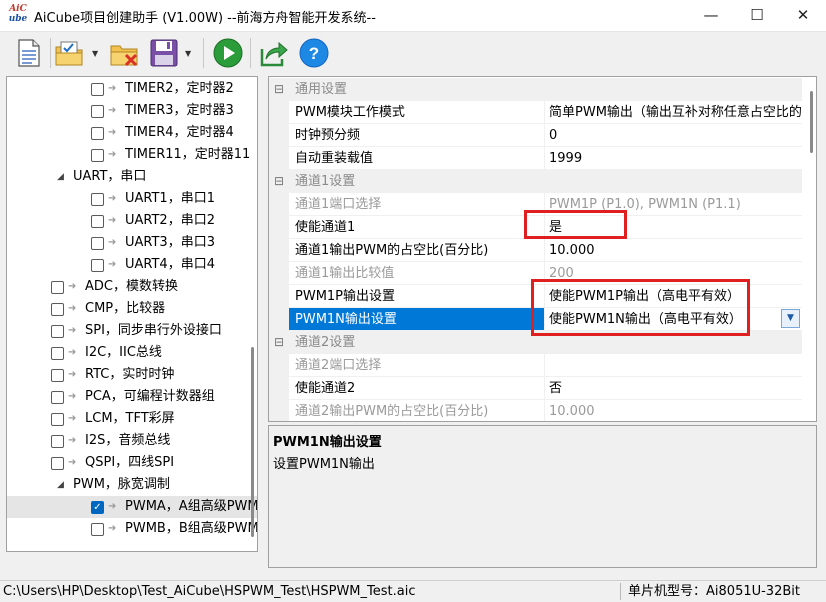 Image resolution: width=826 pixels, height=602 pixels. I want to click on tree-group-uart: ◢ UART，串口, so click(132, 177).